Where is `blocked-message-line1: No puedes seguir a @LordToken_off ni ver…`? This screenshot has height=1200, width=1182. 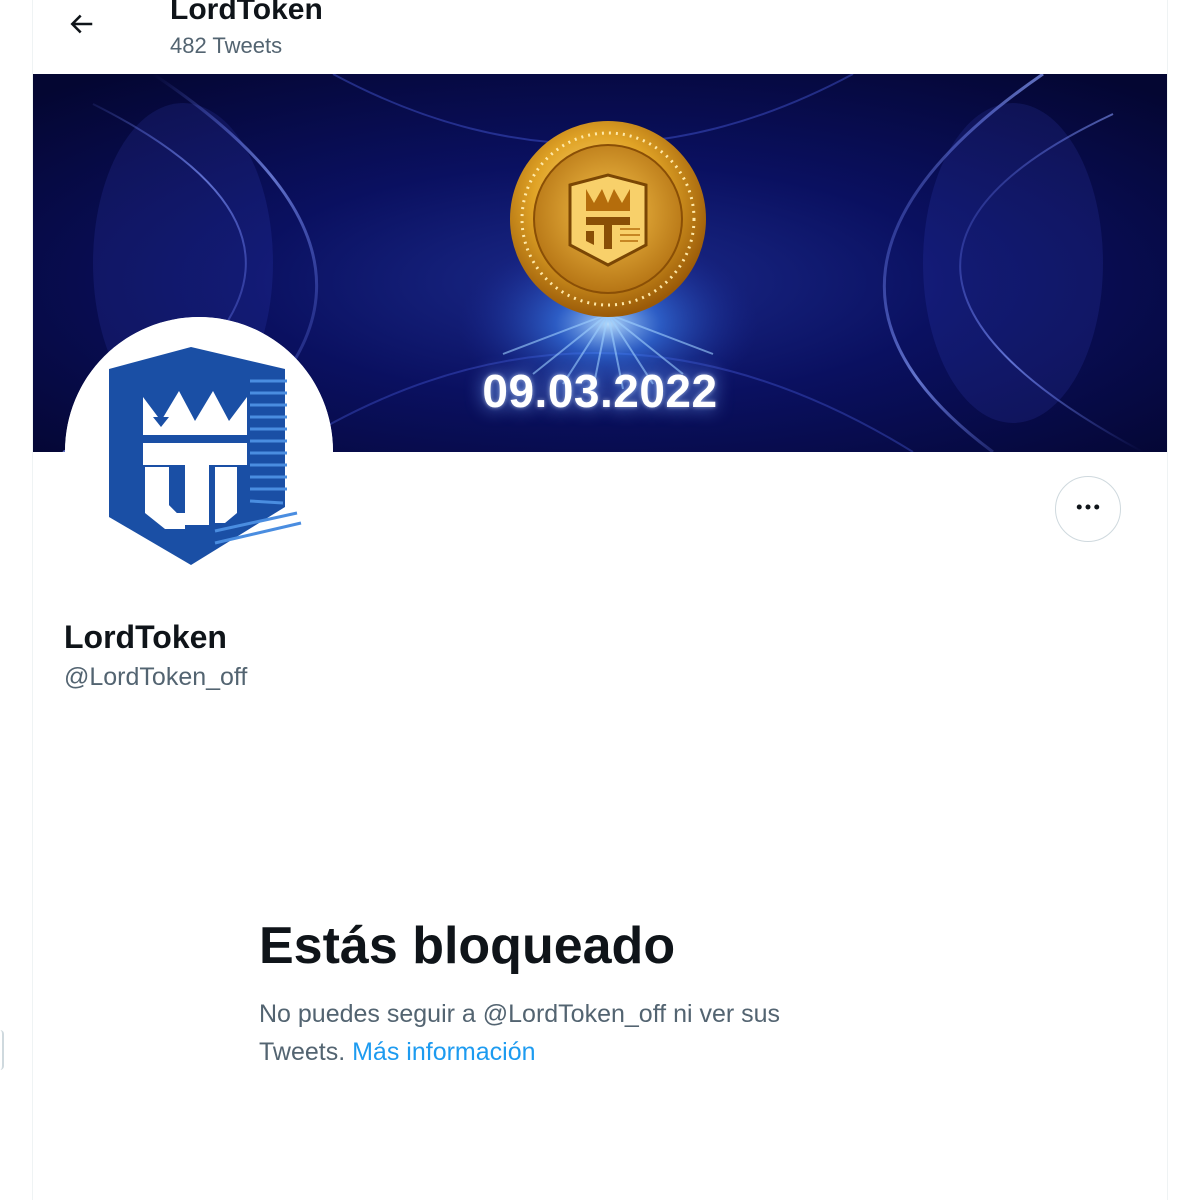 blocked-message-line1: No puedes seguir a @LordToken_off ni ver… is located at coordinates (520, 1014).